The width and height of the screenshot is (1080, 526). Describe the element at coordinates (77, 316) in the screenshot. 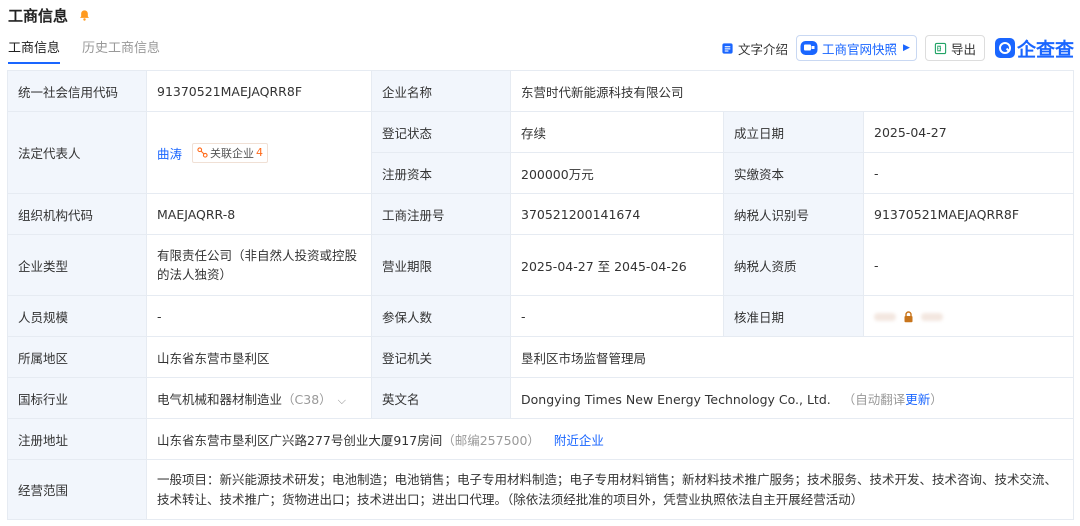

I see `staff-size-label: 人员规模` at that location.